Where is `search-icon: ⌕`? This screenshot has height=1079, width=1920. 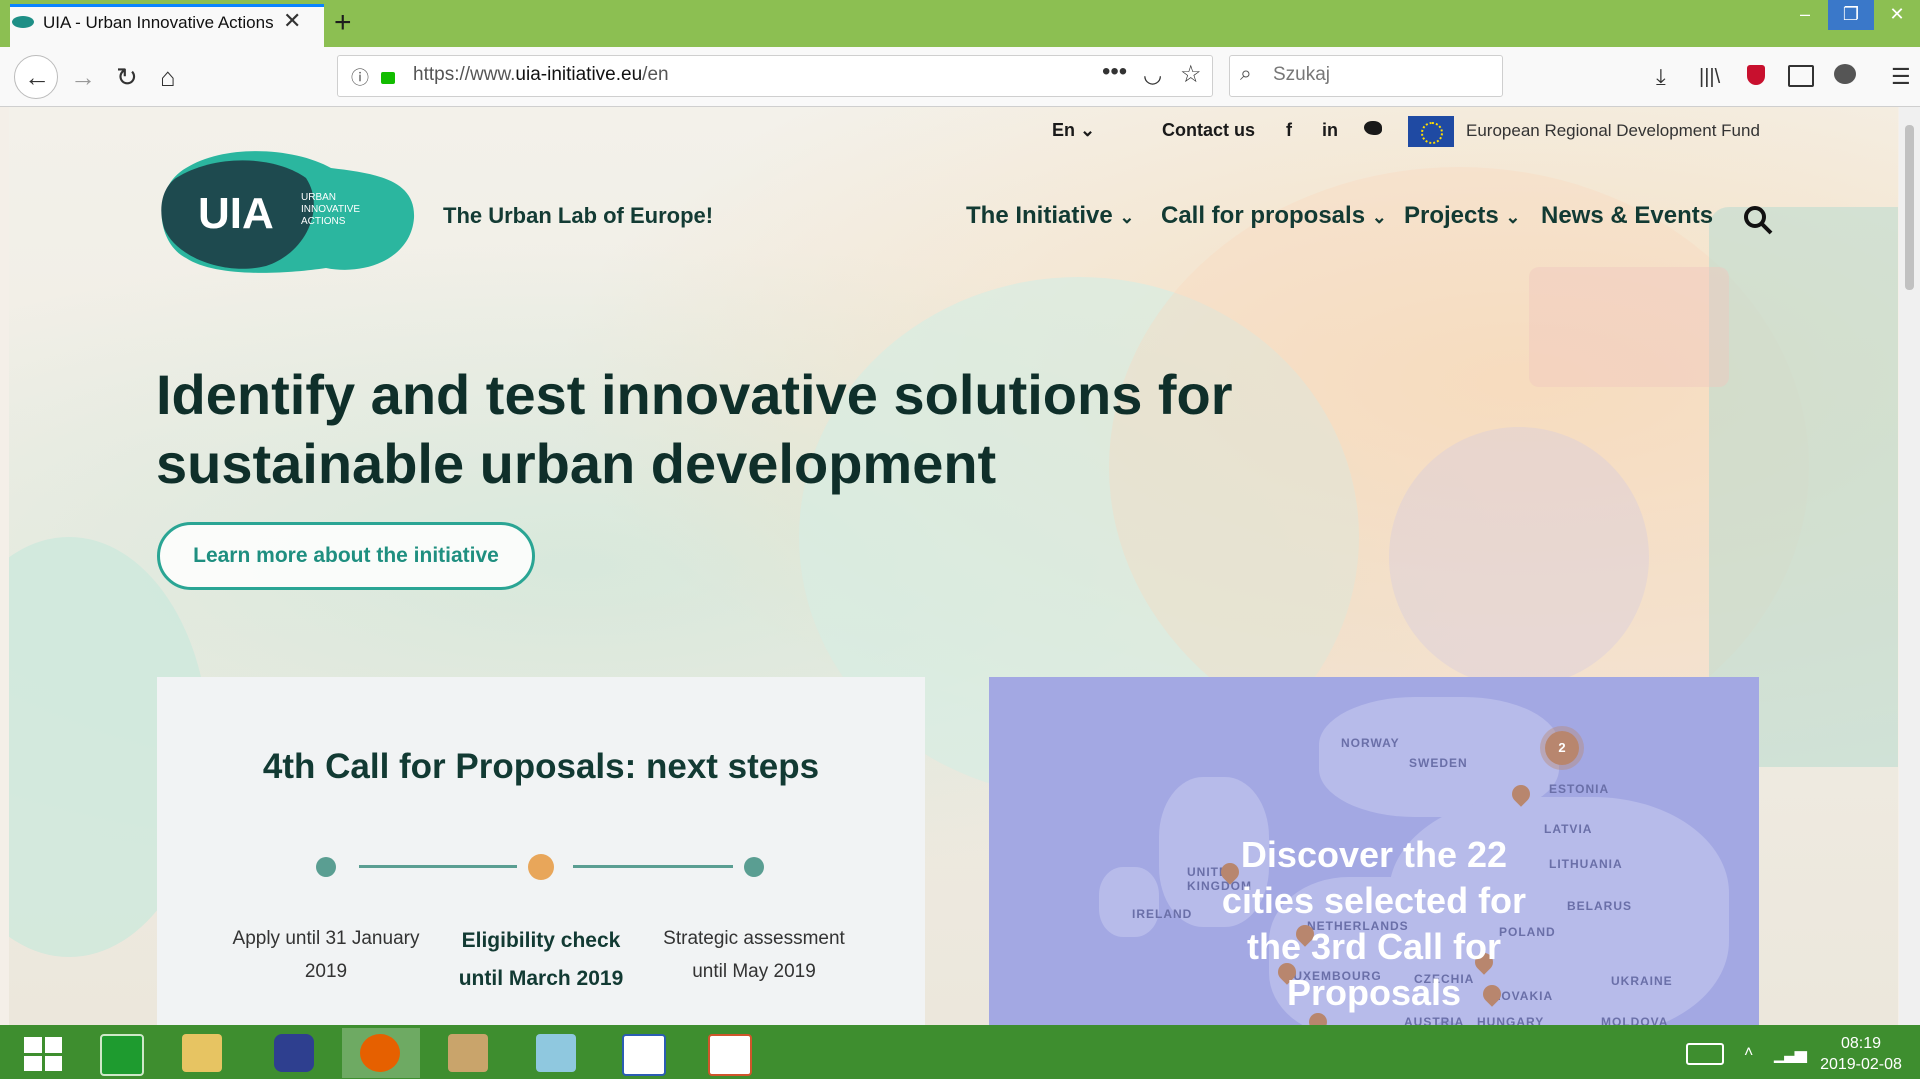 search-icon: ⌕ is located at coordinates (1246, 73).